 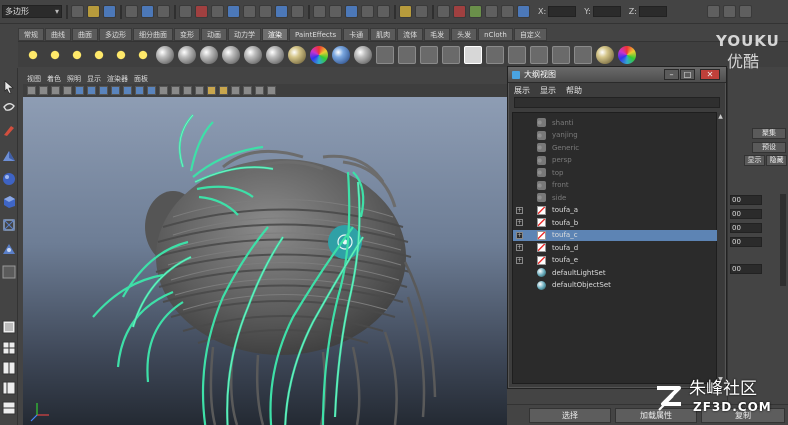 I want to click on select-handles-icon, so click(x=185, y=11).